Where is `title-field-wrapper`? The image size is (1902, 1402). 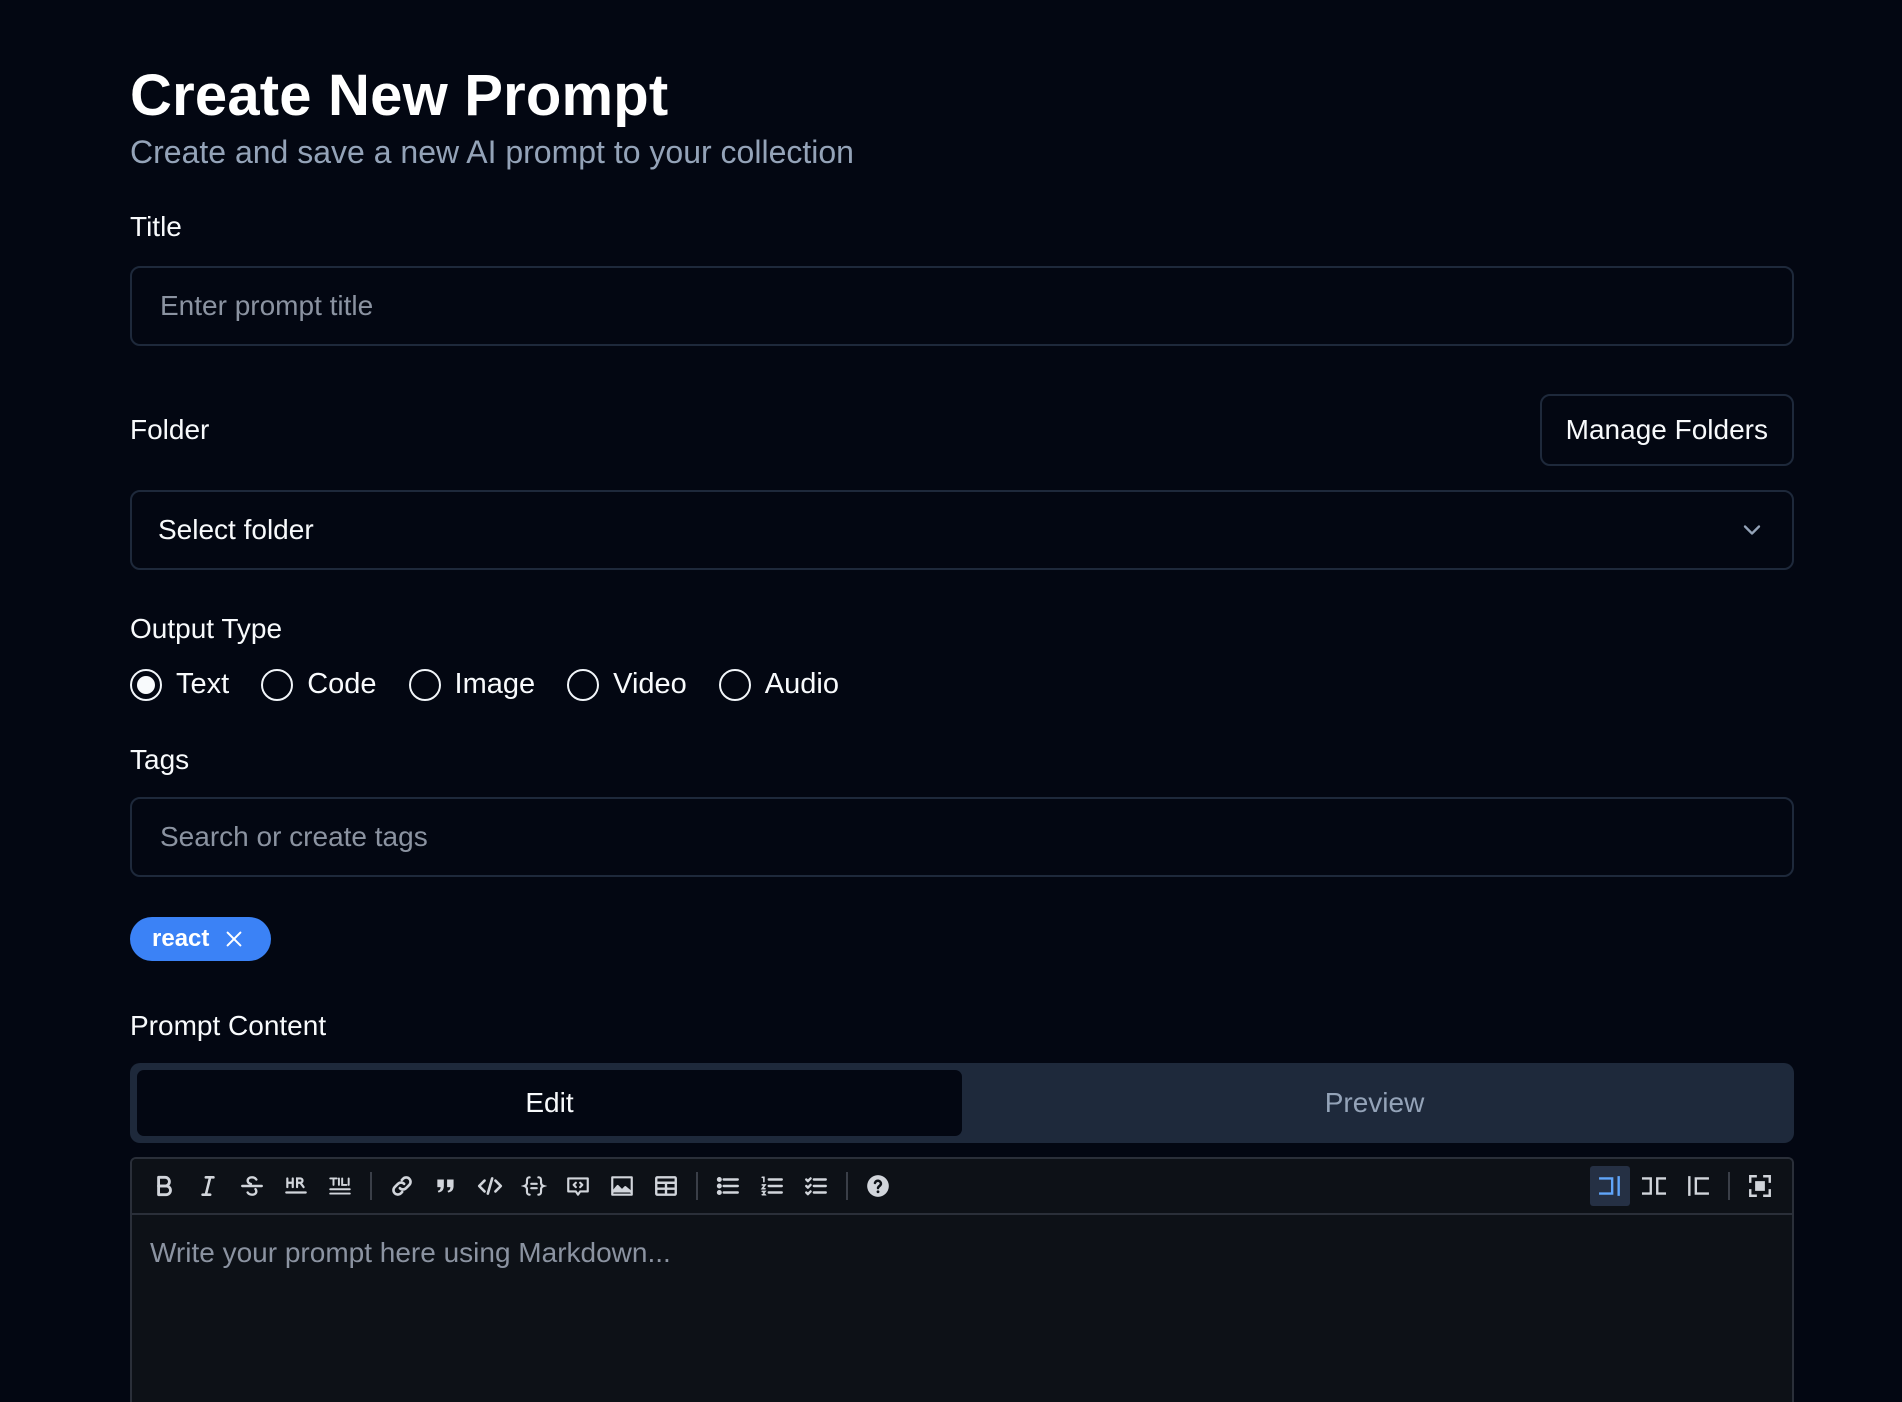
title-field-wrapper is located at coordinates (962, 306).